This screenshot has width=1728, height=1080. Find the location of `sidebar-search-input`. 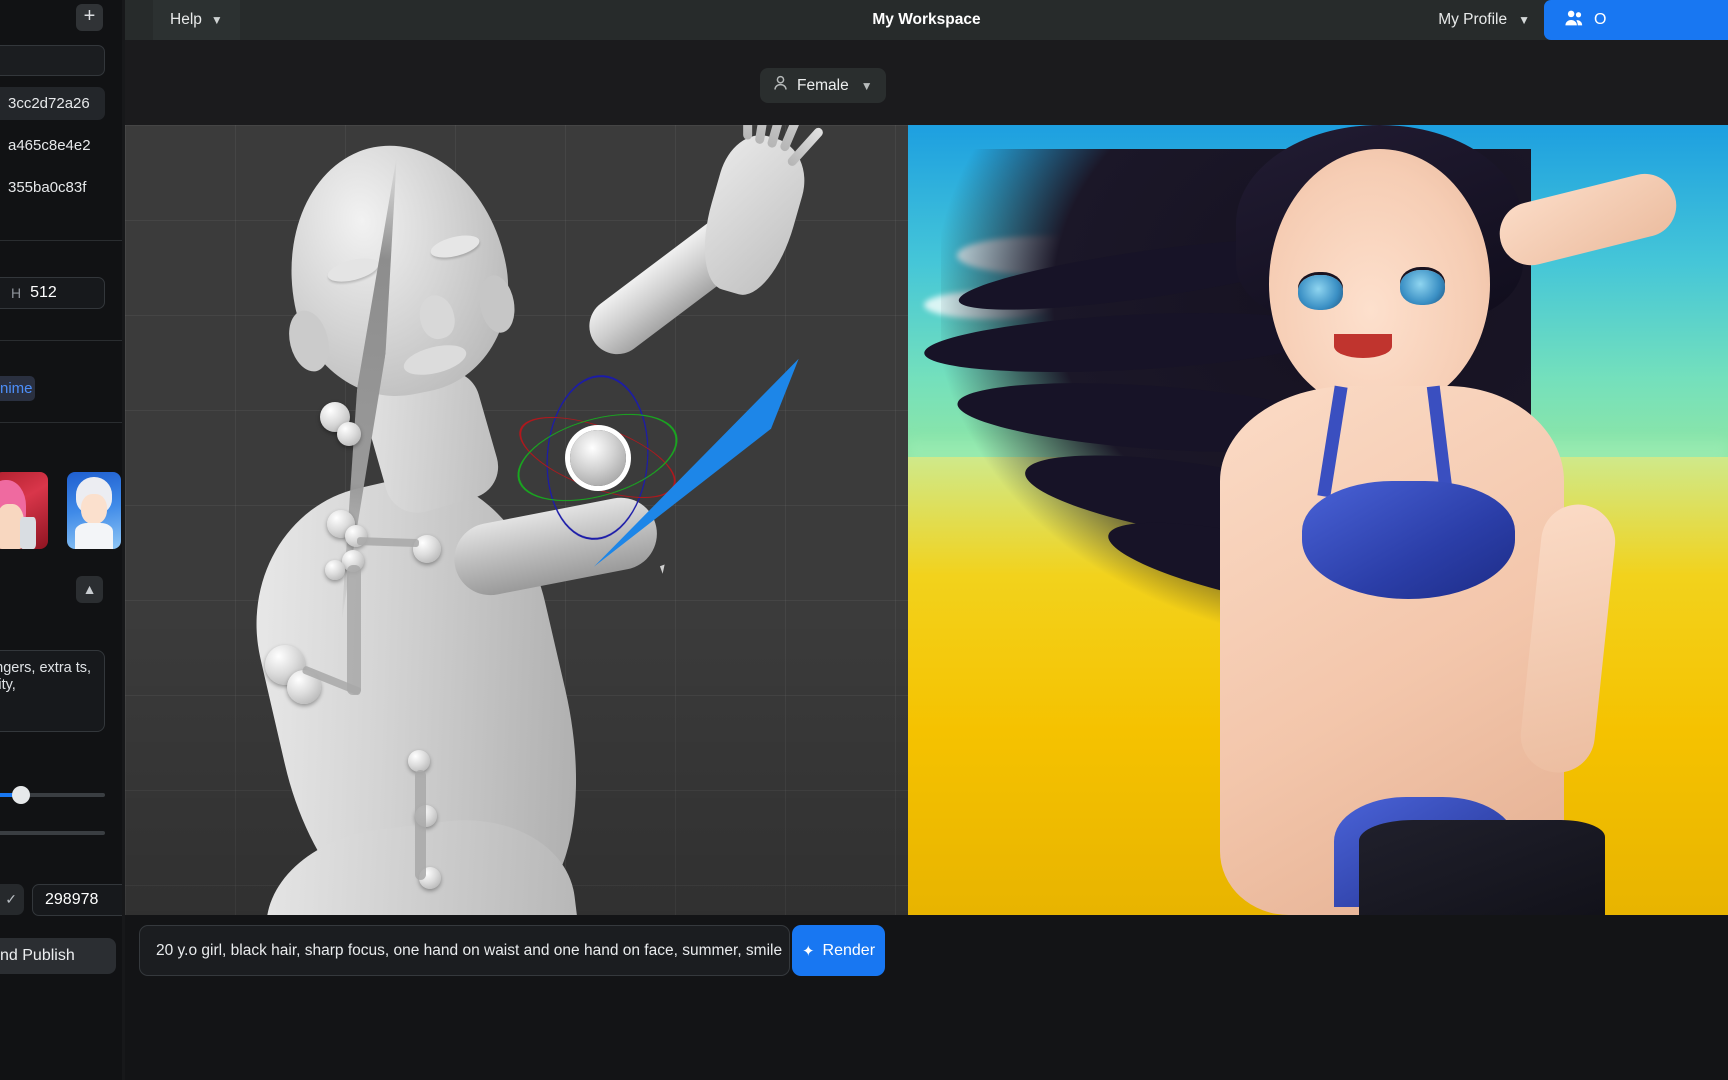

sidebar-search-input is located at coordinates (52, 60).